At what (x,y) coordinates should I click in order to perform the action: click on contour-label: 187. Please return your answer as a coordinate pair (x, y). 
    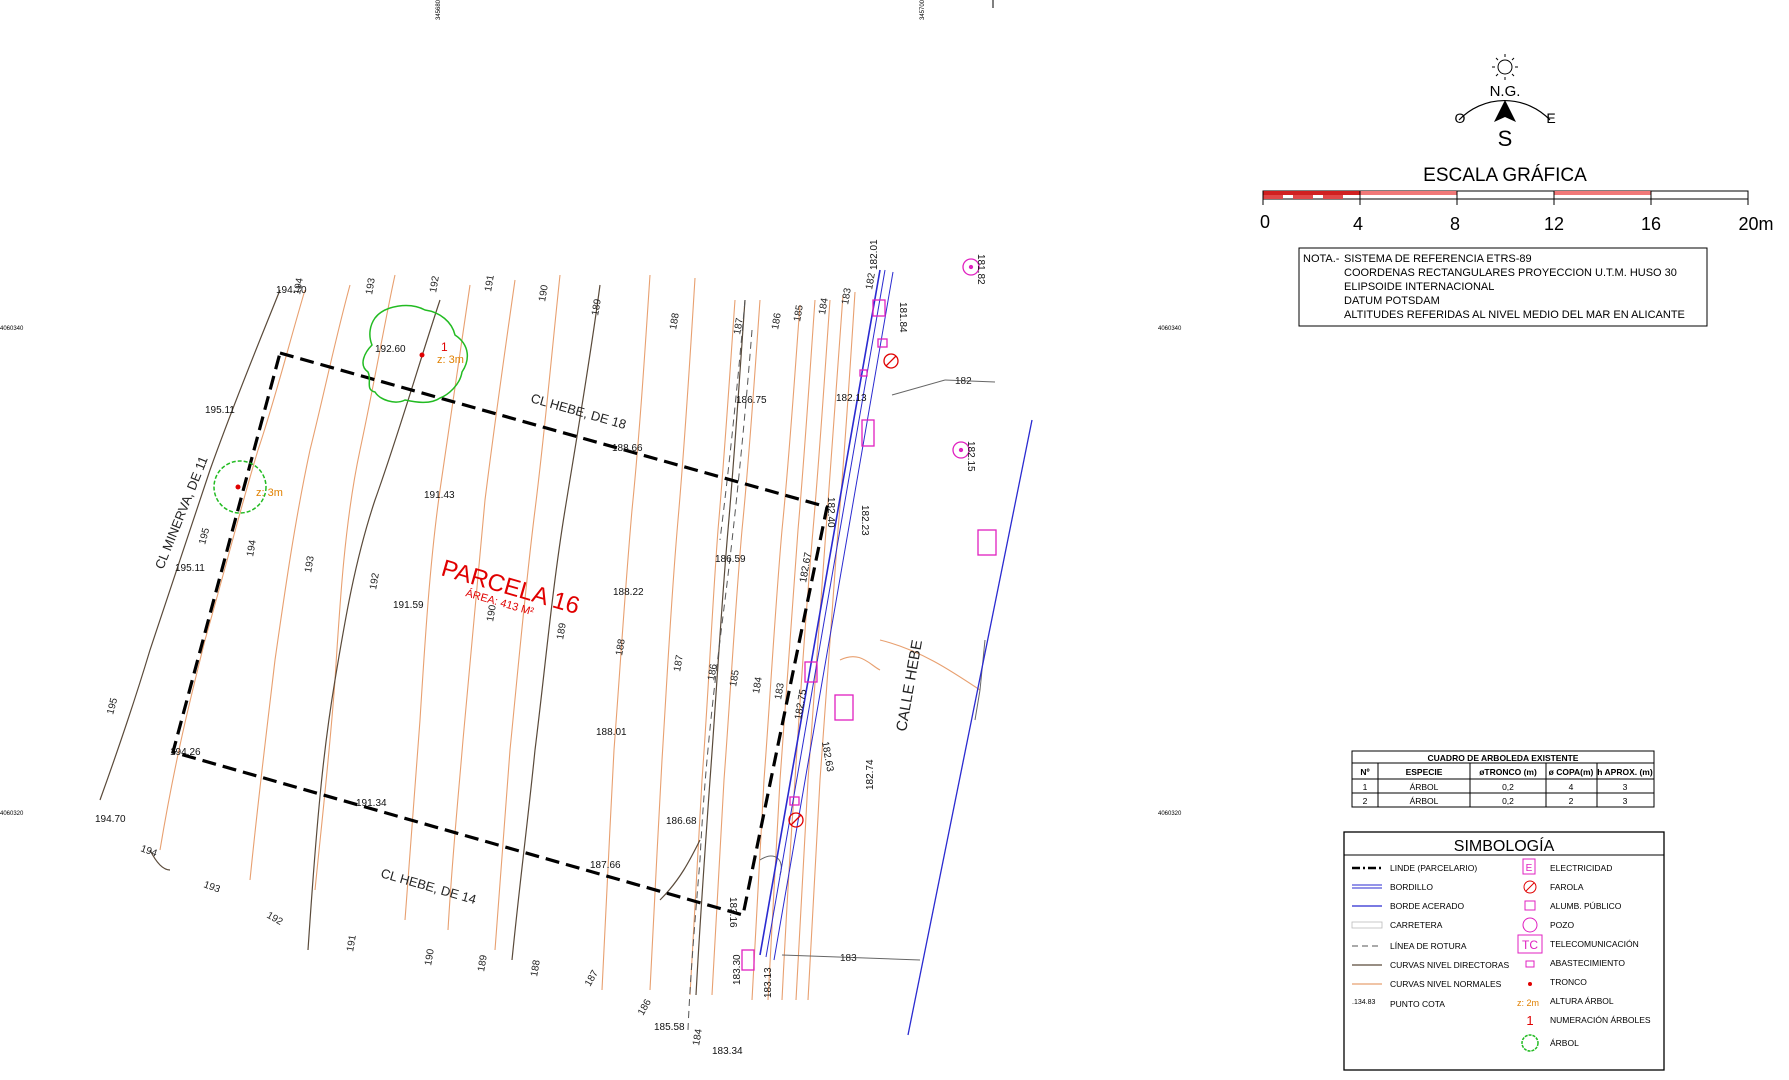
    Looking at the image, I should click on (679, 663).